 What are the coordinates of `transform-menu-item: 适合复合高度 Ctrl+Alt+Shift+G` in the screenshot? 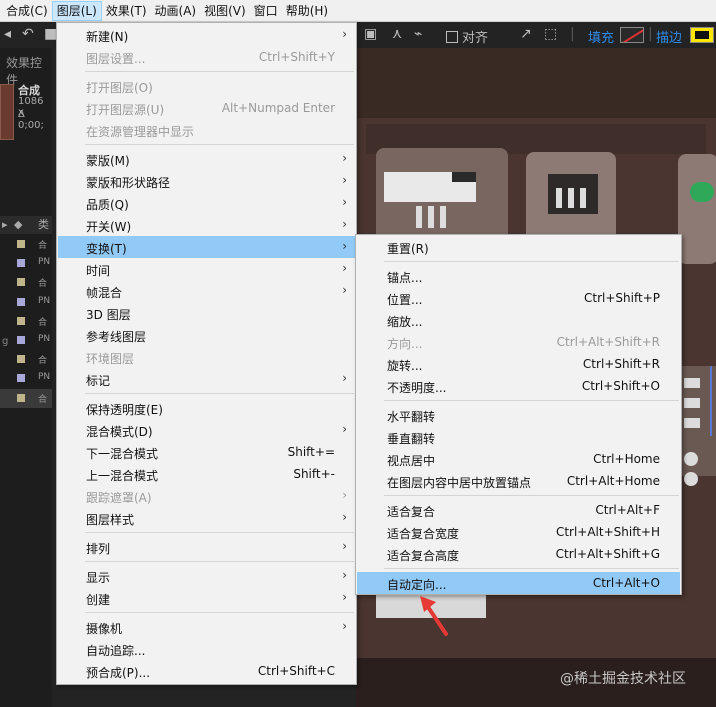 It's located at (518, 554).